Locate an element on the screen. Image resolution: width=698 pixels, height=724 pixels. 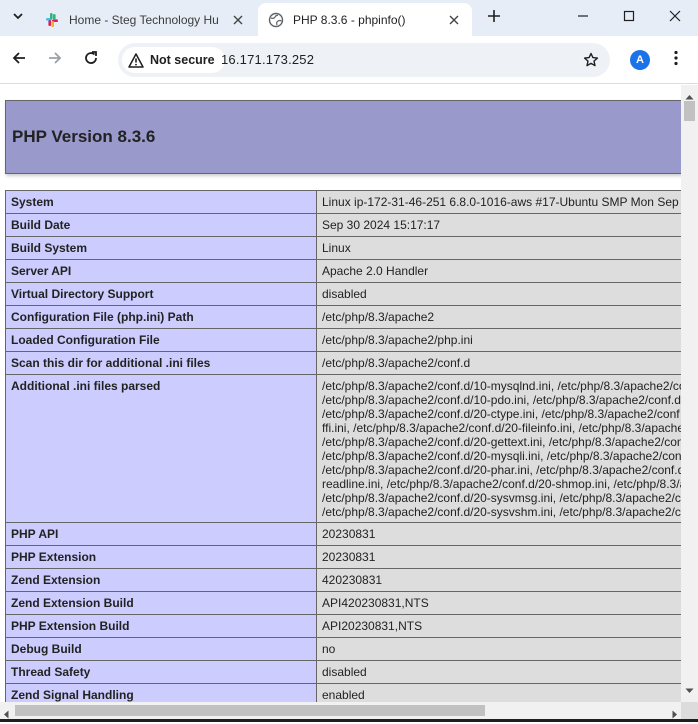
page-title: PHP Version 8.3.6 is located at coordinates (84, 136).